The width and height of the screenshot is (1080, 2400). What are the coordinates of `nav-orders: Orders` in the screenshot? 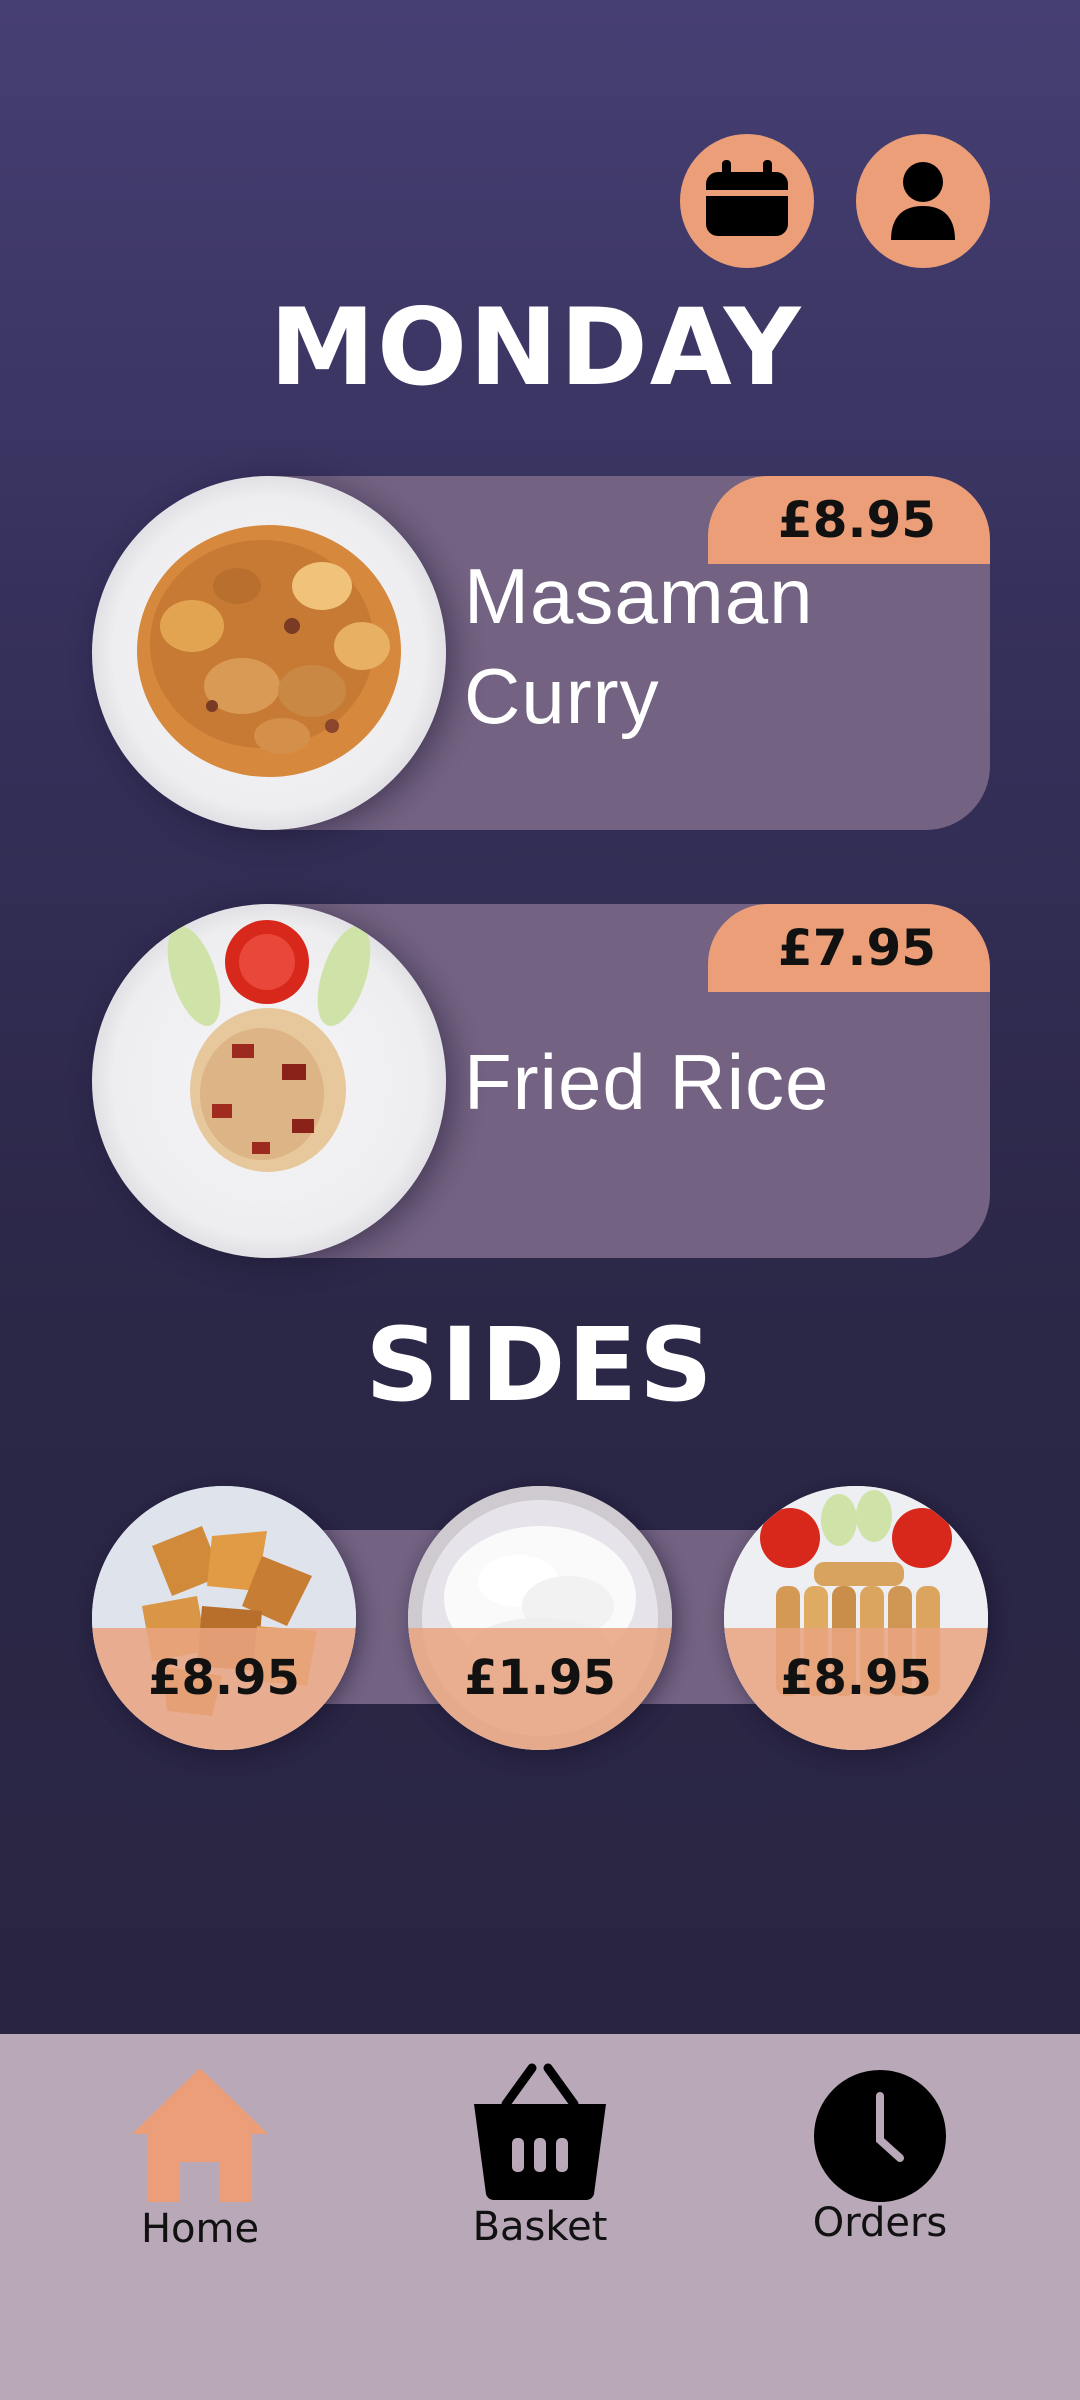 It's located at (880, 2144).